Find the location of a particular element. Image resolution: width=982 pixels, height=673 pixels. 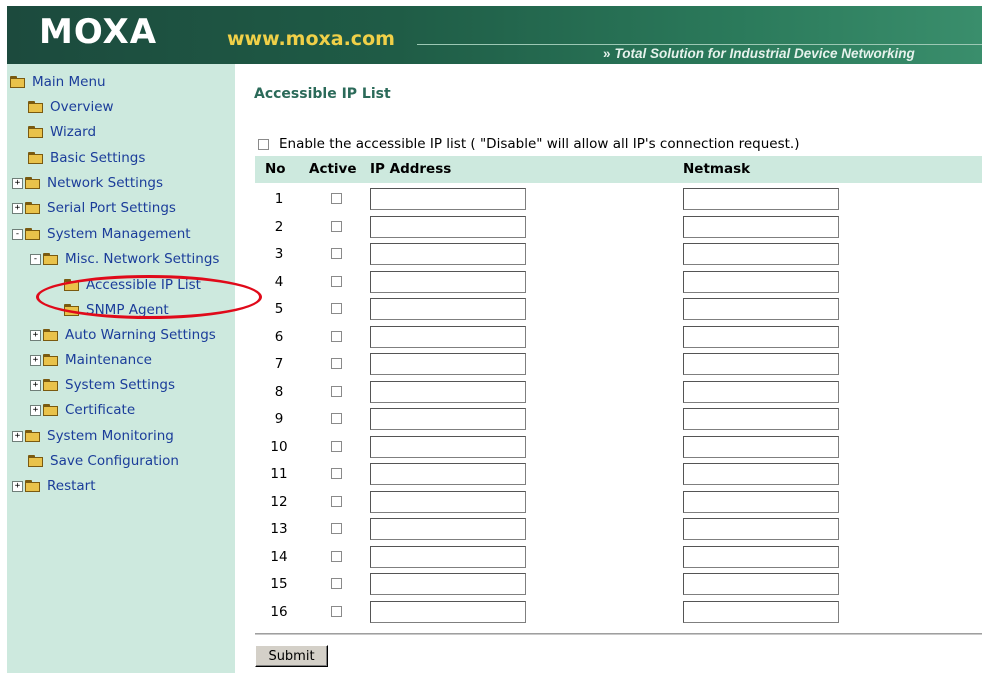

sidebar-item-auto-warning-settings: + Auto Warning Settings is located at coordinates (123, 335).